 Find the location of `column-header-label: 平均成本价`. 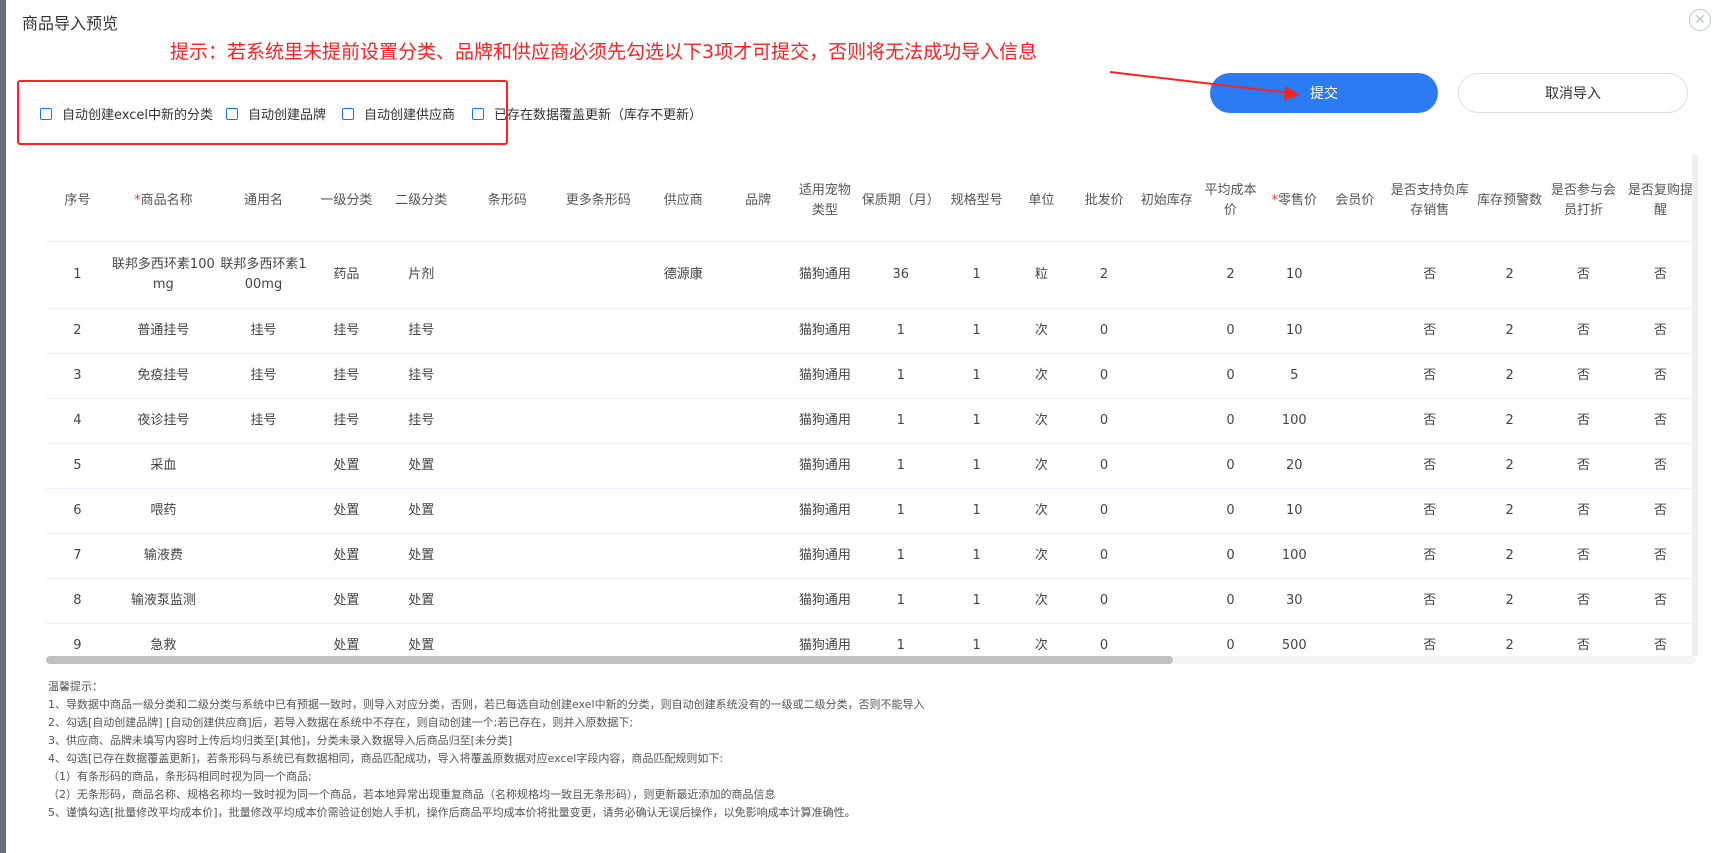

column-header-label: 平均成本价 is located at coordinates (1230, 200).